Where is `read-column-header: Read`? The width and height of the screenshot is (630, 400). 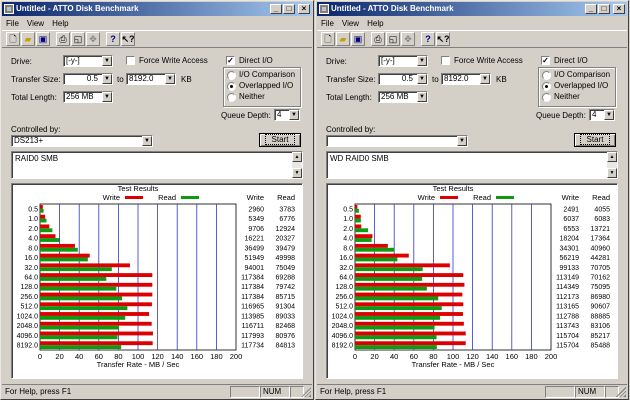
read-column-header: Read is located at coordinates (286, 197).